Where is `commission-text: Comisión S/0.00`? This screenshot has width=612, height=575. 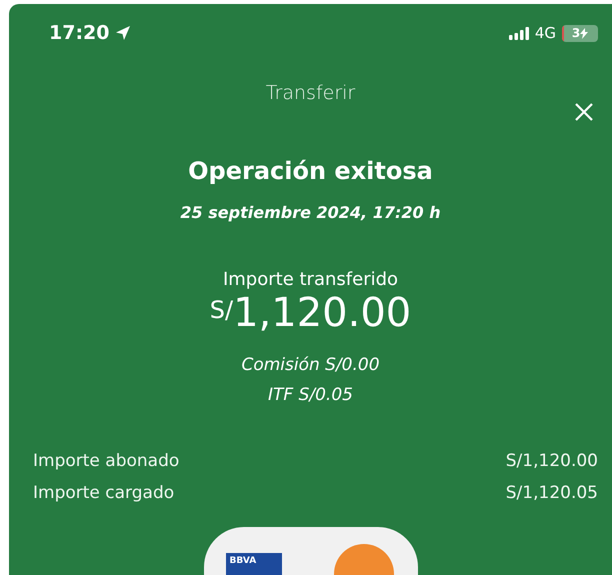
commission-text: Comisión S/0.00 is located at coordinates (310, 365).